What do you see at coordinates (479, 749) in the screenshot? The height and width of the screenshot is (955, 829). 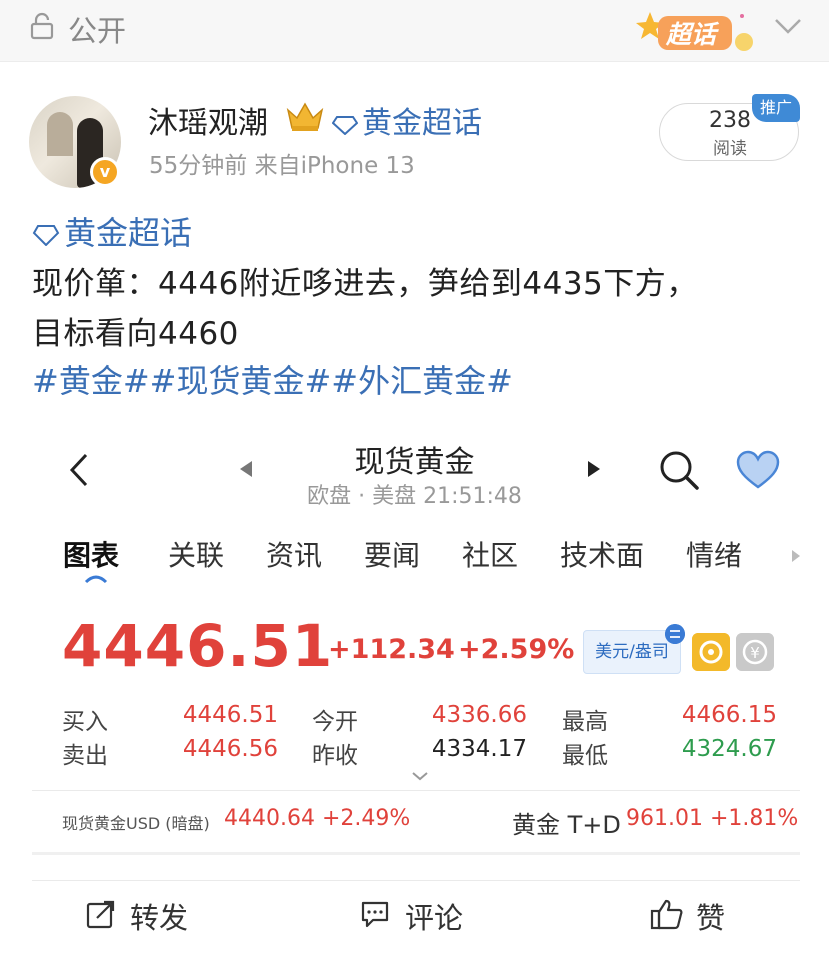 I see `prev-close-value: 4334.17` at bounding box center [479, 749].